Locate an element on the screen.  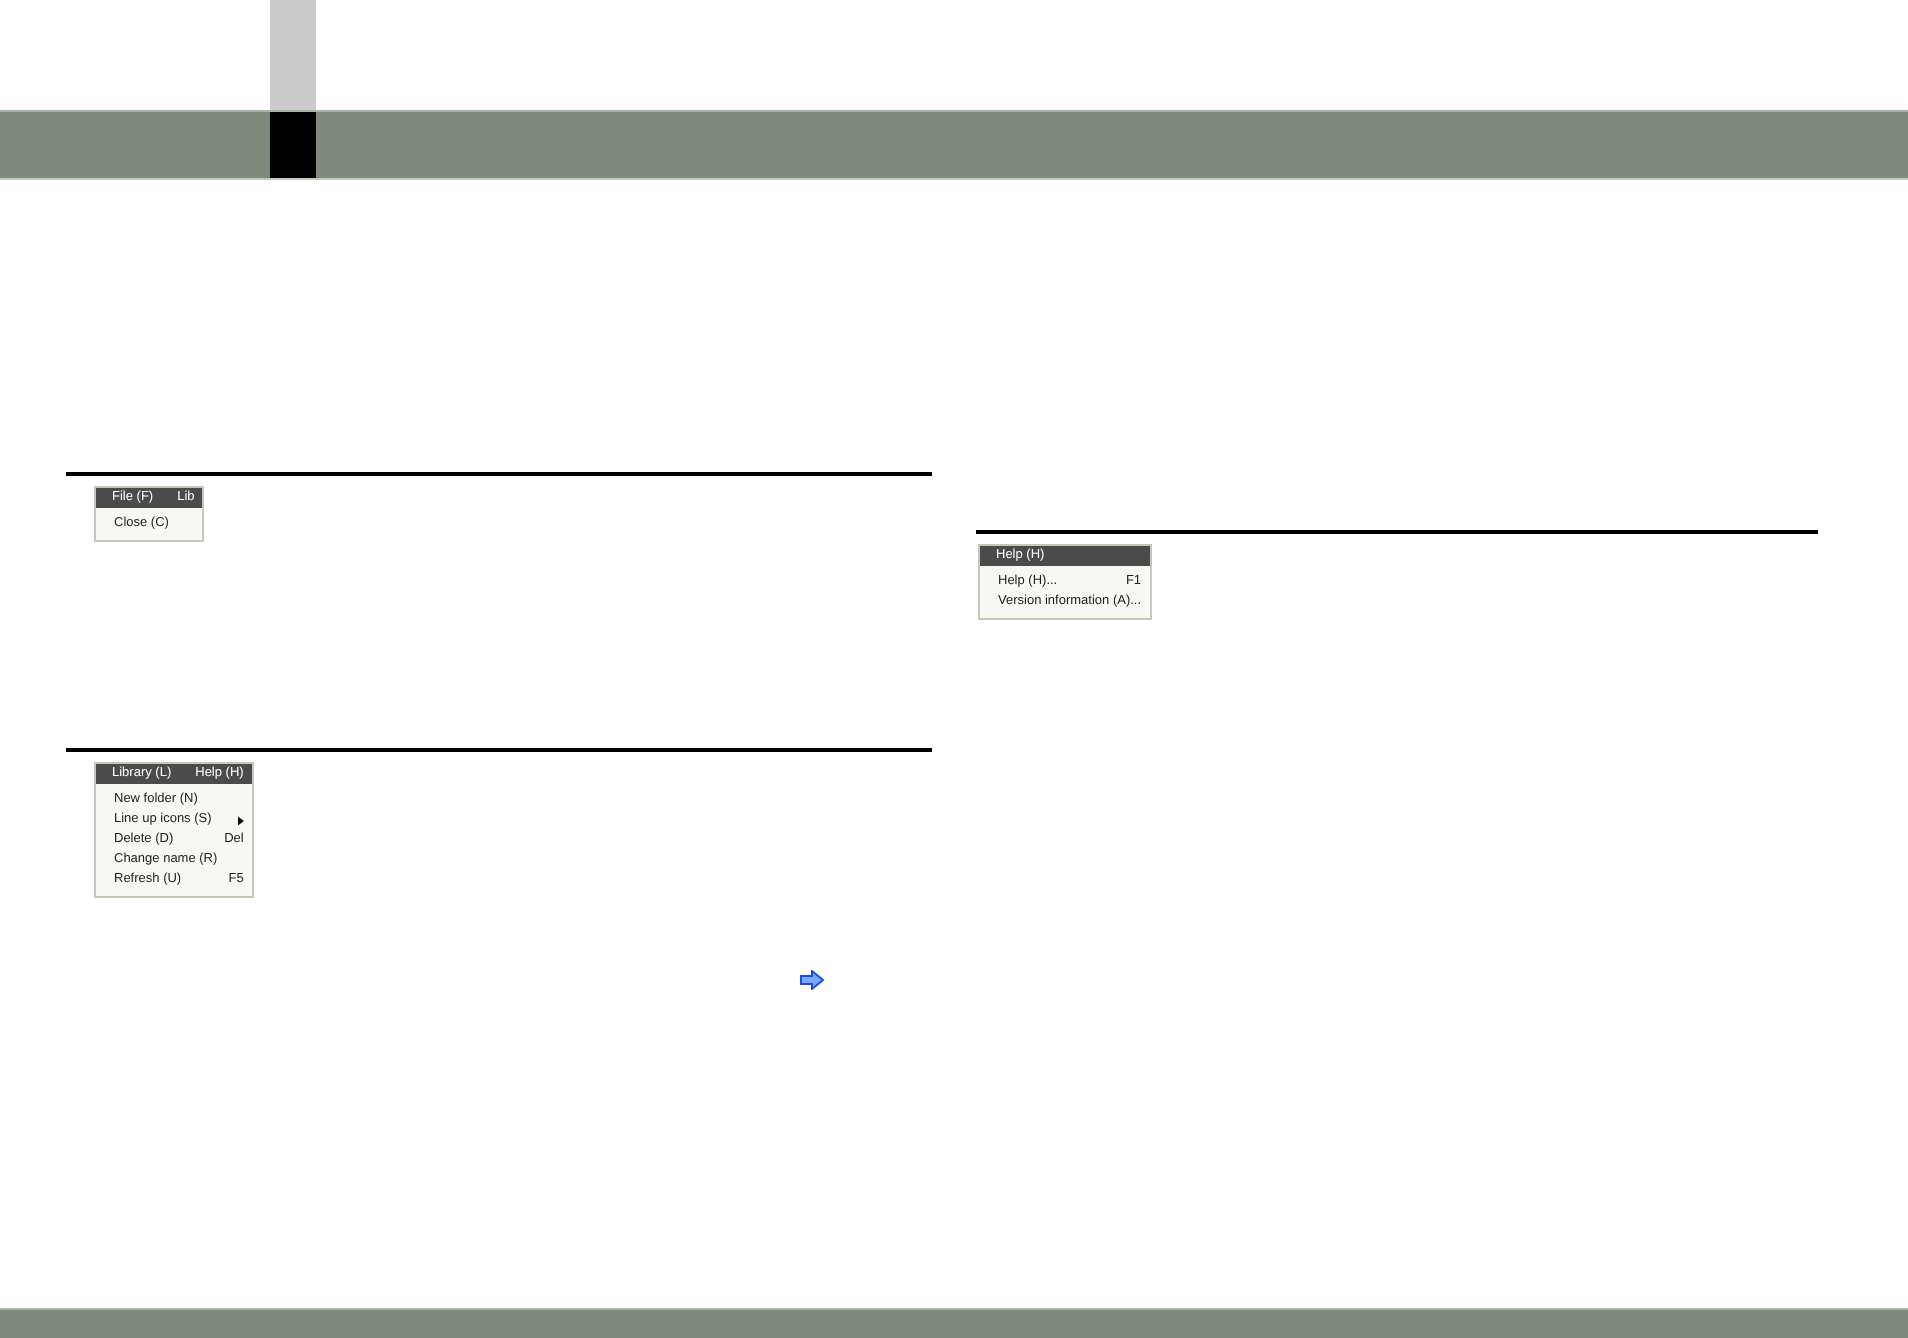
page-marker is located at coordinates (293, 145).